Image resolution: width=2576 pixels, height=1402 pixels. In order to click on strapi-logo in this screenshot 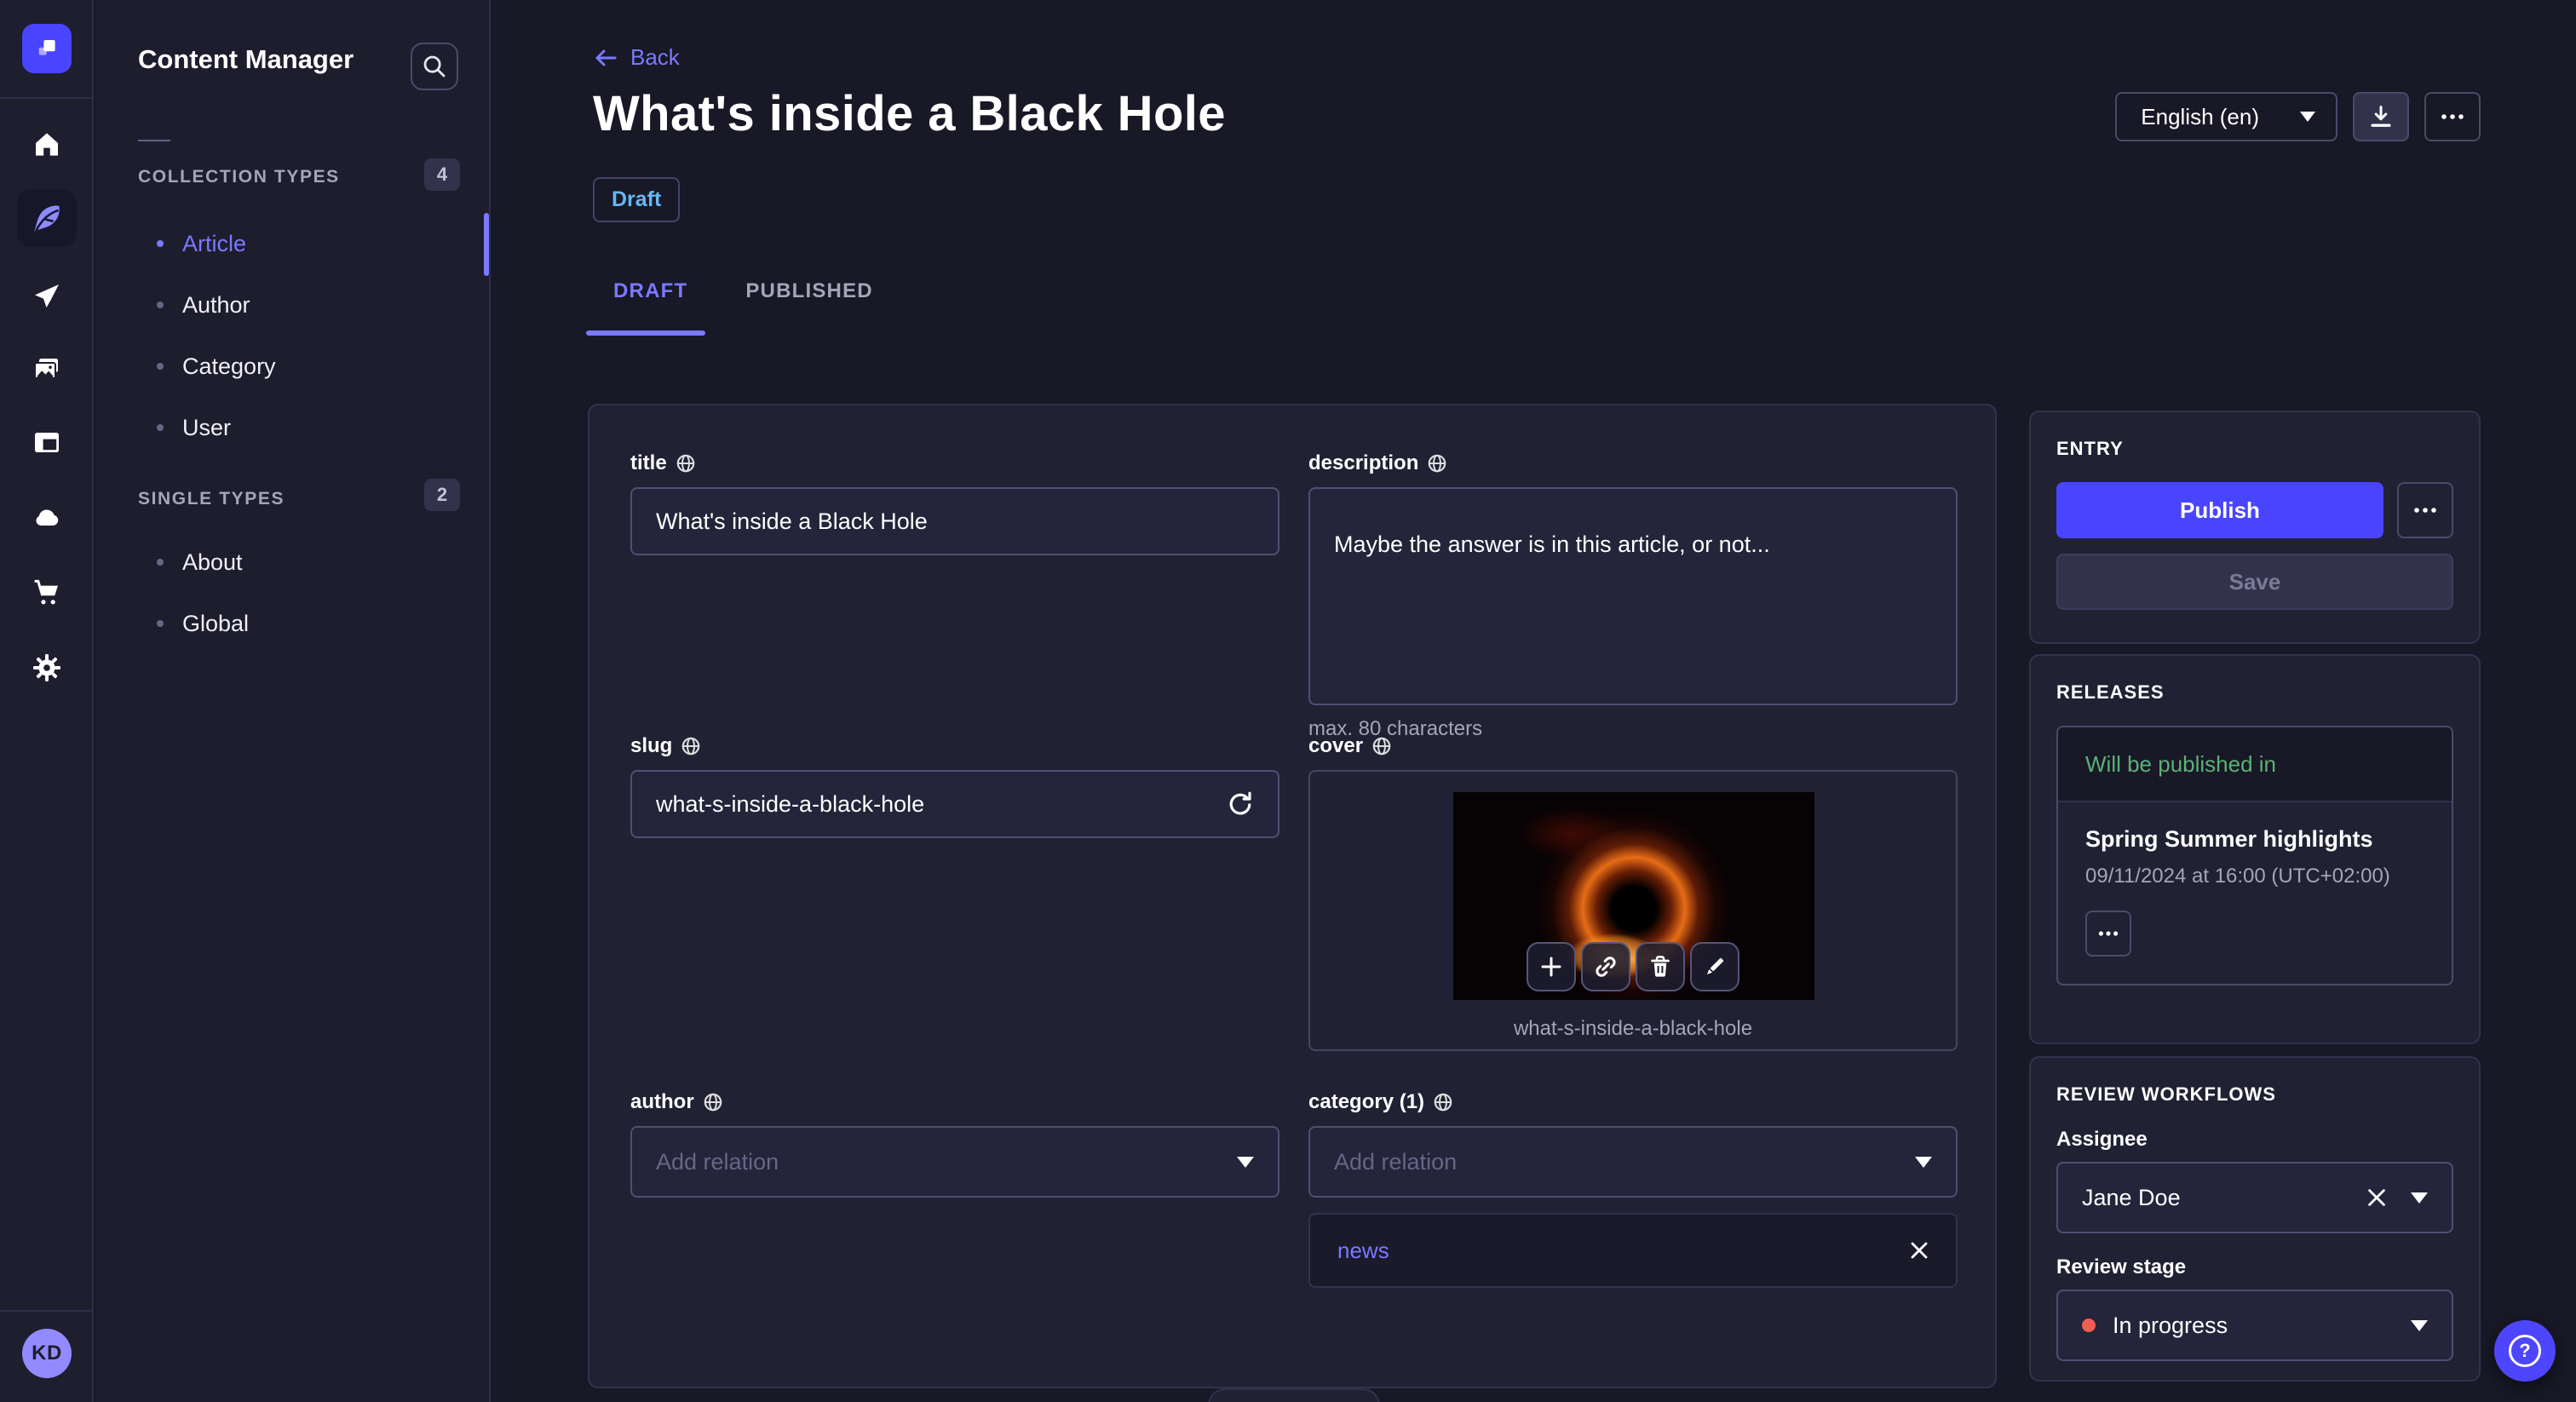, I will do `click(47, 48)`.